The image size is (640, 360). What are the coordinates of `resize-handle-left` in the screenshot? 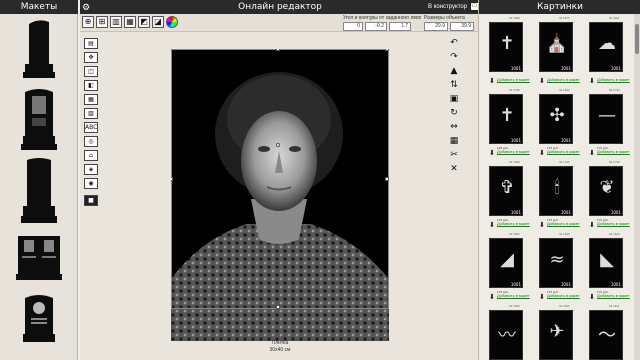 It's located at (172, 179).